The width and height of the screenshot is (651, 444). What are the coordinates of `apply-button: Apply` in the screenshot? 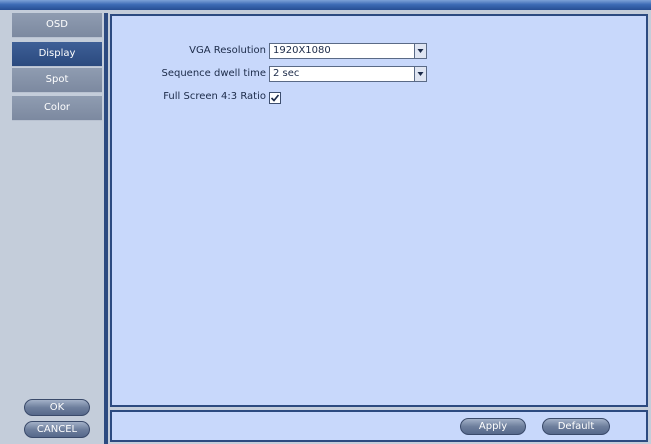 It's located at (493, 426).